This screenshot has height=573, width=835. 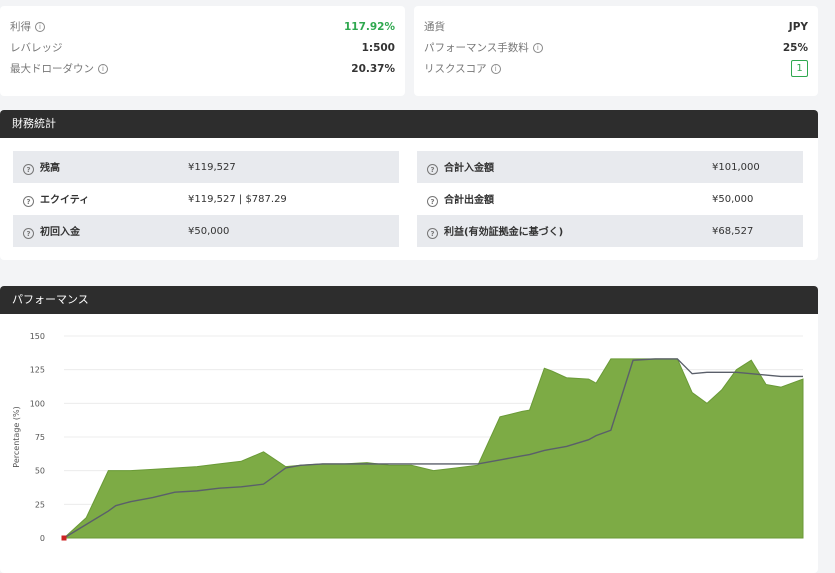 I want to click on y-tick-label: 50, so click(x=40, y=471).